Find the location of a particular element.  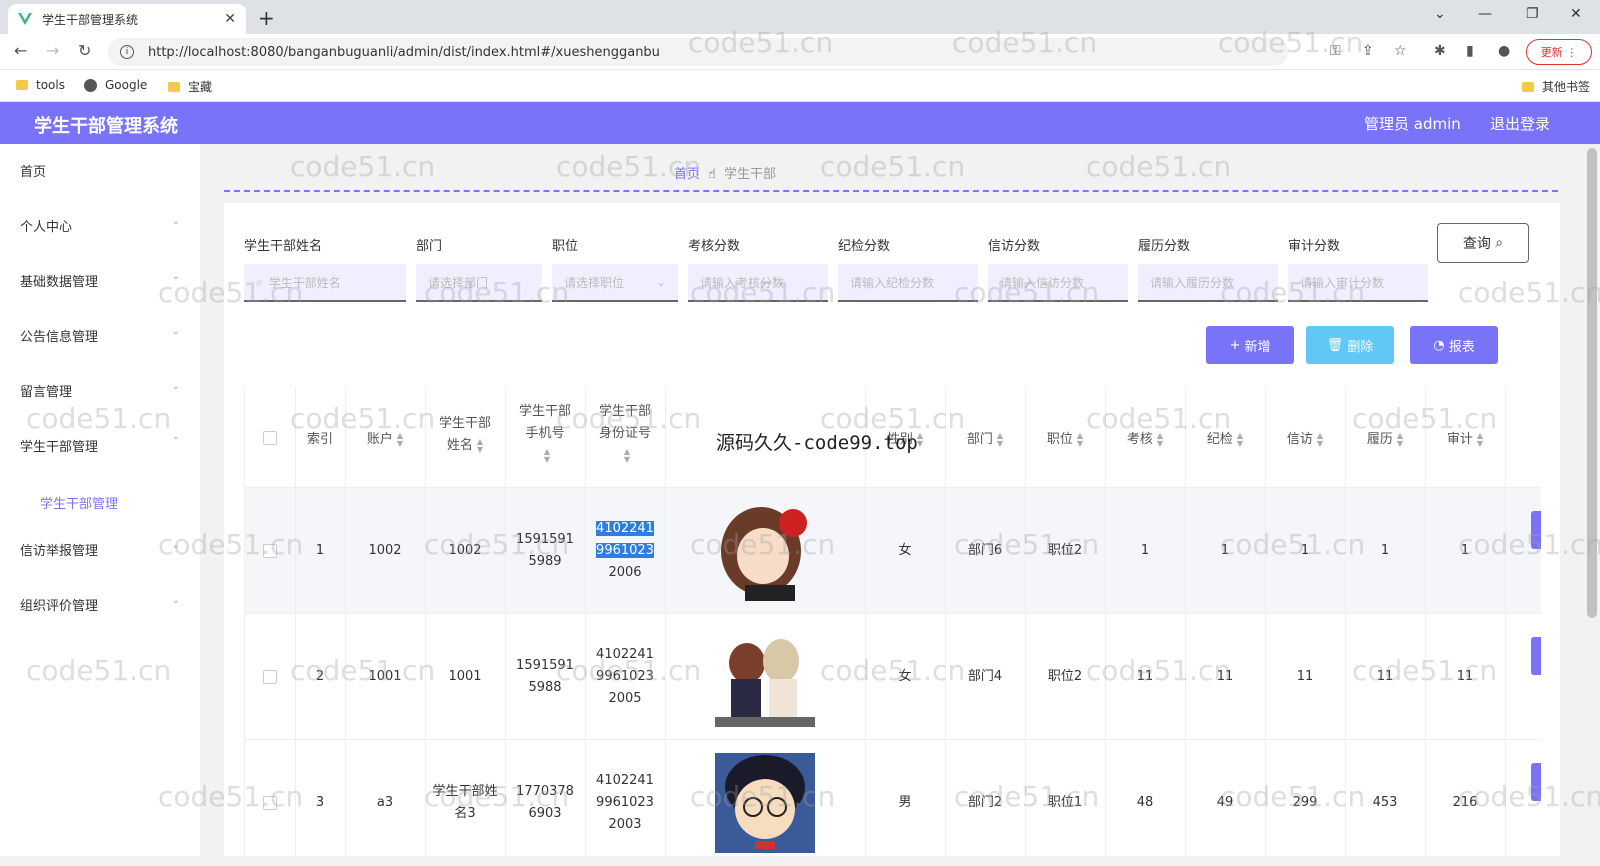

placeholder-text: 请输入审计分数 is located at coordinates (1342, 282).